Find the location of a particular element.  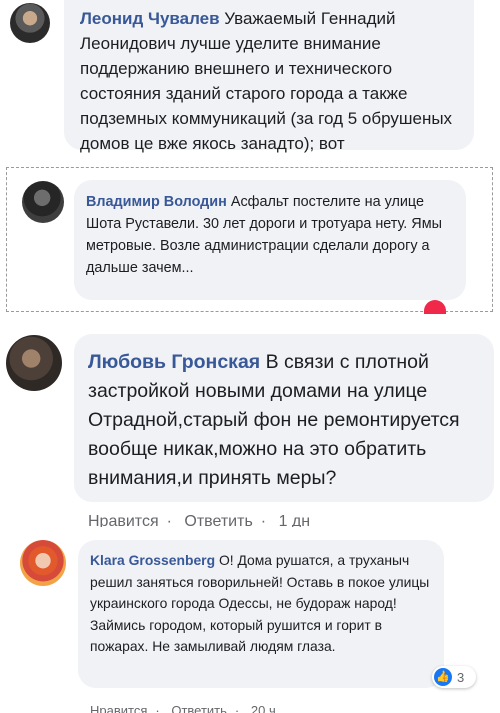

comment-actions: Нравится · Ответить · 20 ч is located at coordinates (187, 708).